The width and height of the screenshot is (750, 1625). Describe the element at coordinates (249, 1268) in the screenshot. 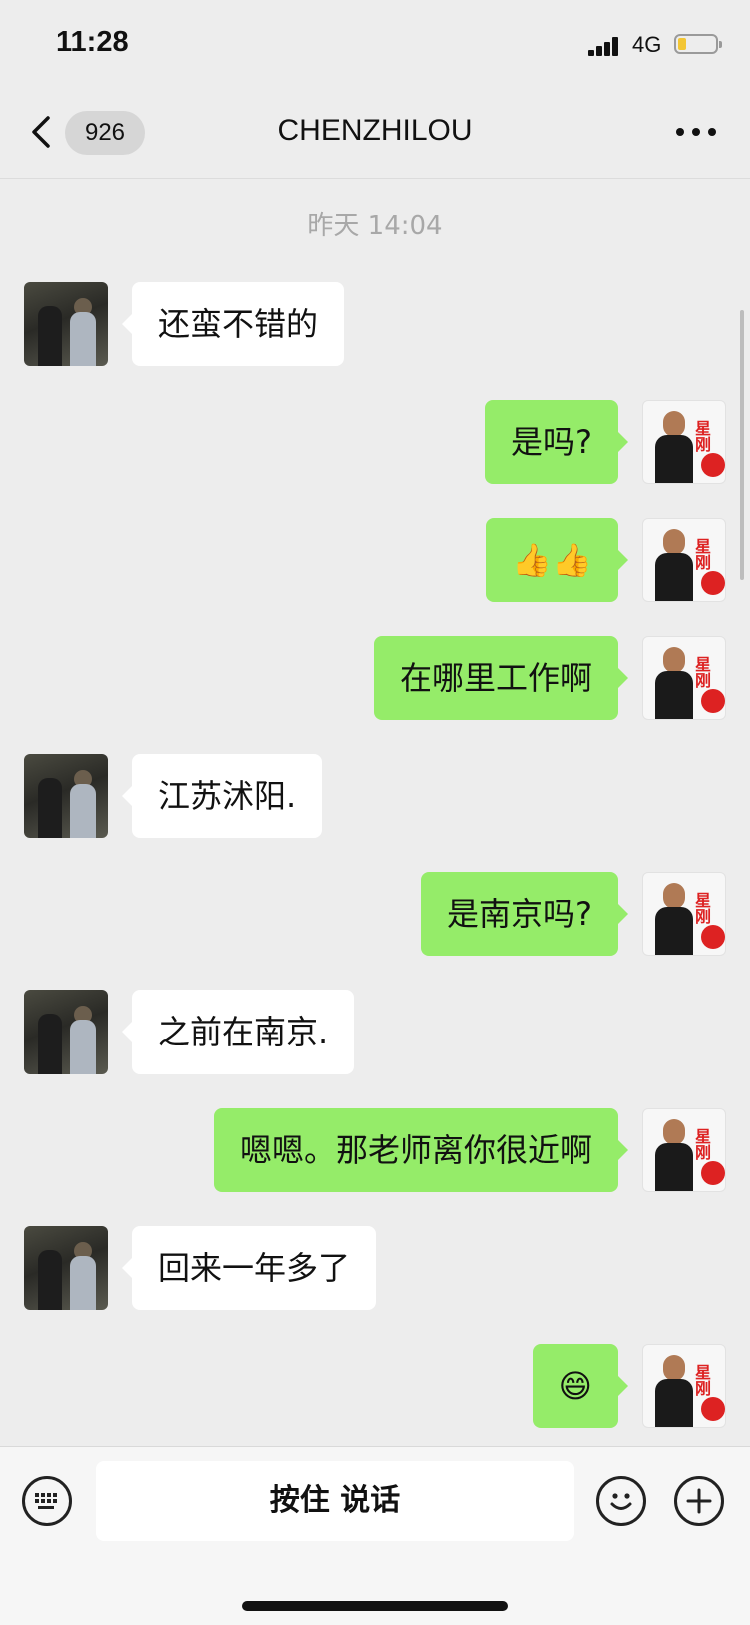

I see `message-bubble-received: 回来一年多了` at that location.